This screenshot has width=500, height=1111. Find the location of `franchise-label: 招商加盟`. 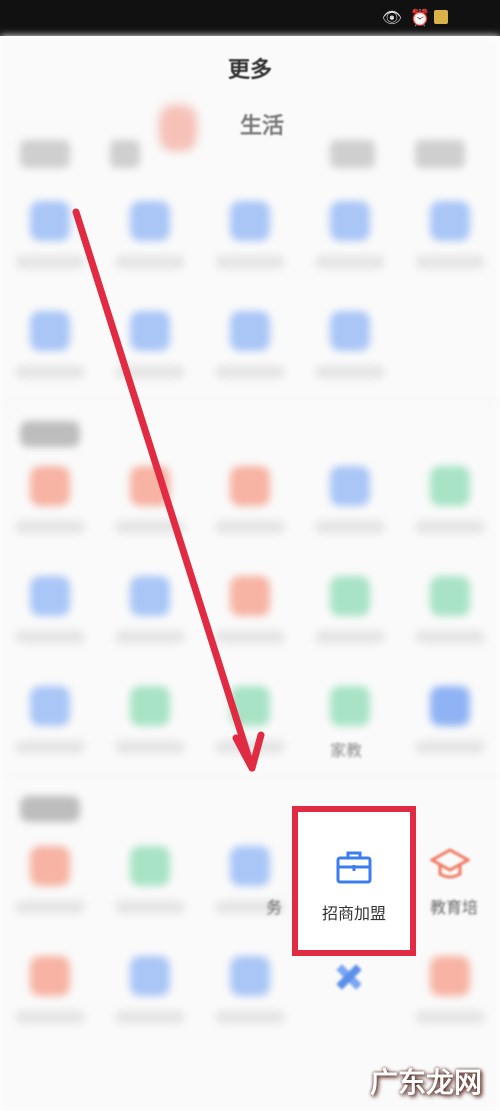

franchise-label: 招商加盟 is located at coordinates (353, 913).